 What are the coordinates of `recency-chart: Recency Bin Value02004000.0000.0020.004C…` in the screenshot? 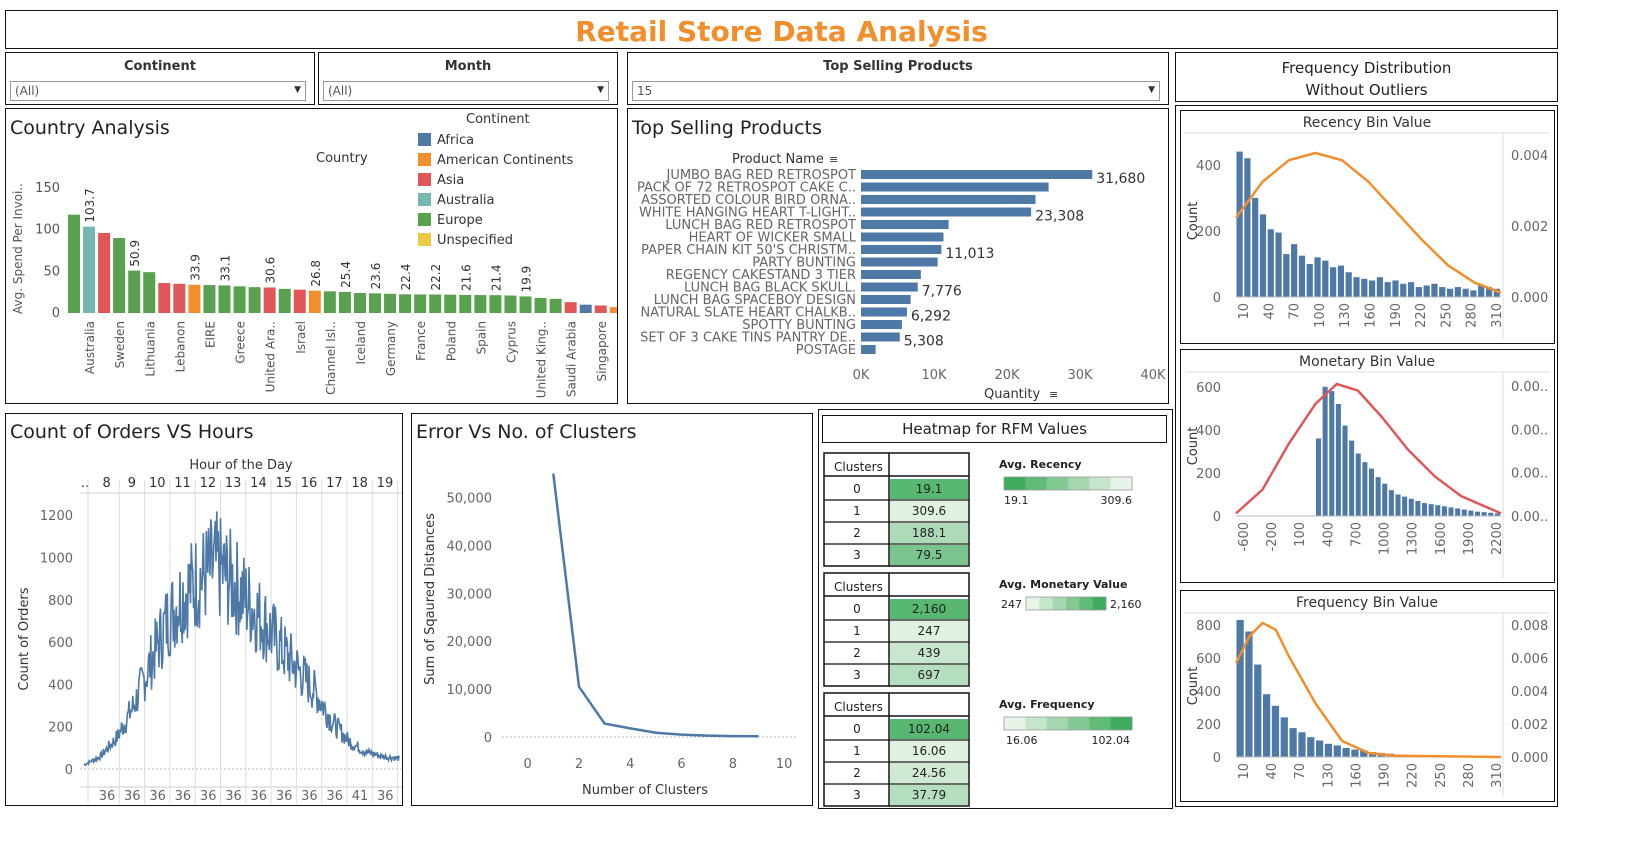 It's located at (1367, 227).